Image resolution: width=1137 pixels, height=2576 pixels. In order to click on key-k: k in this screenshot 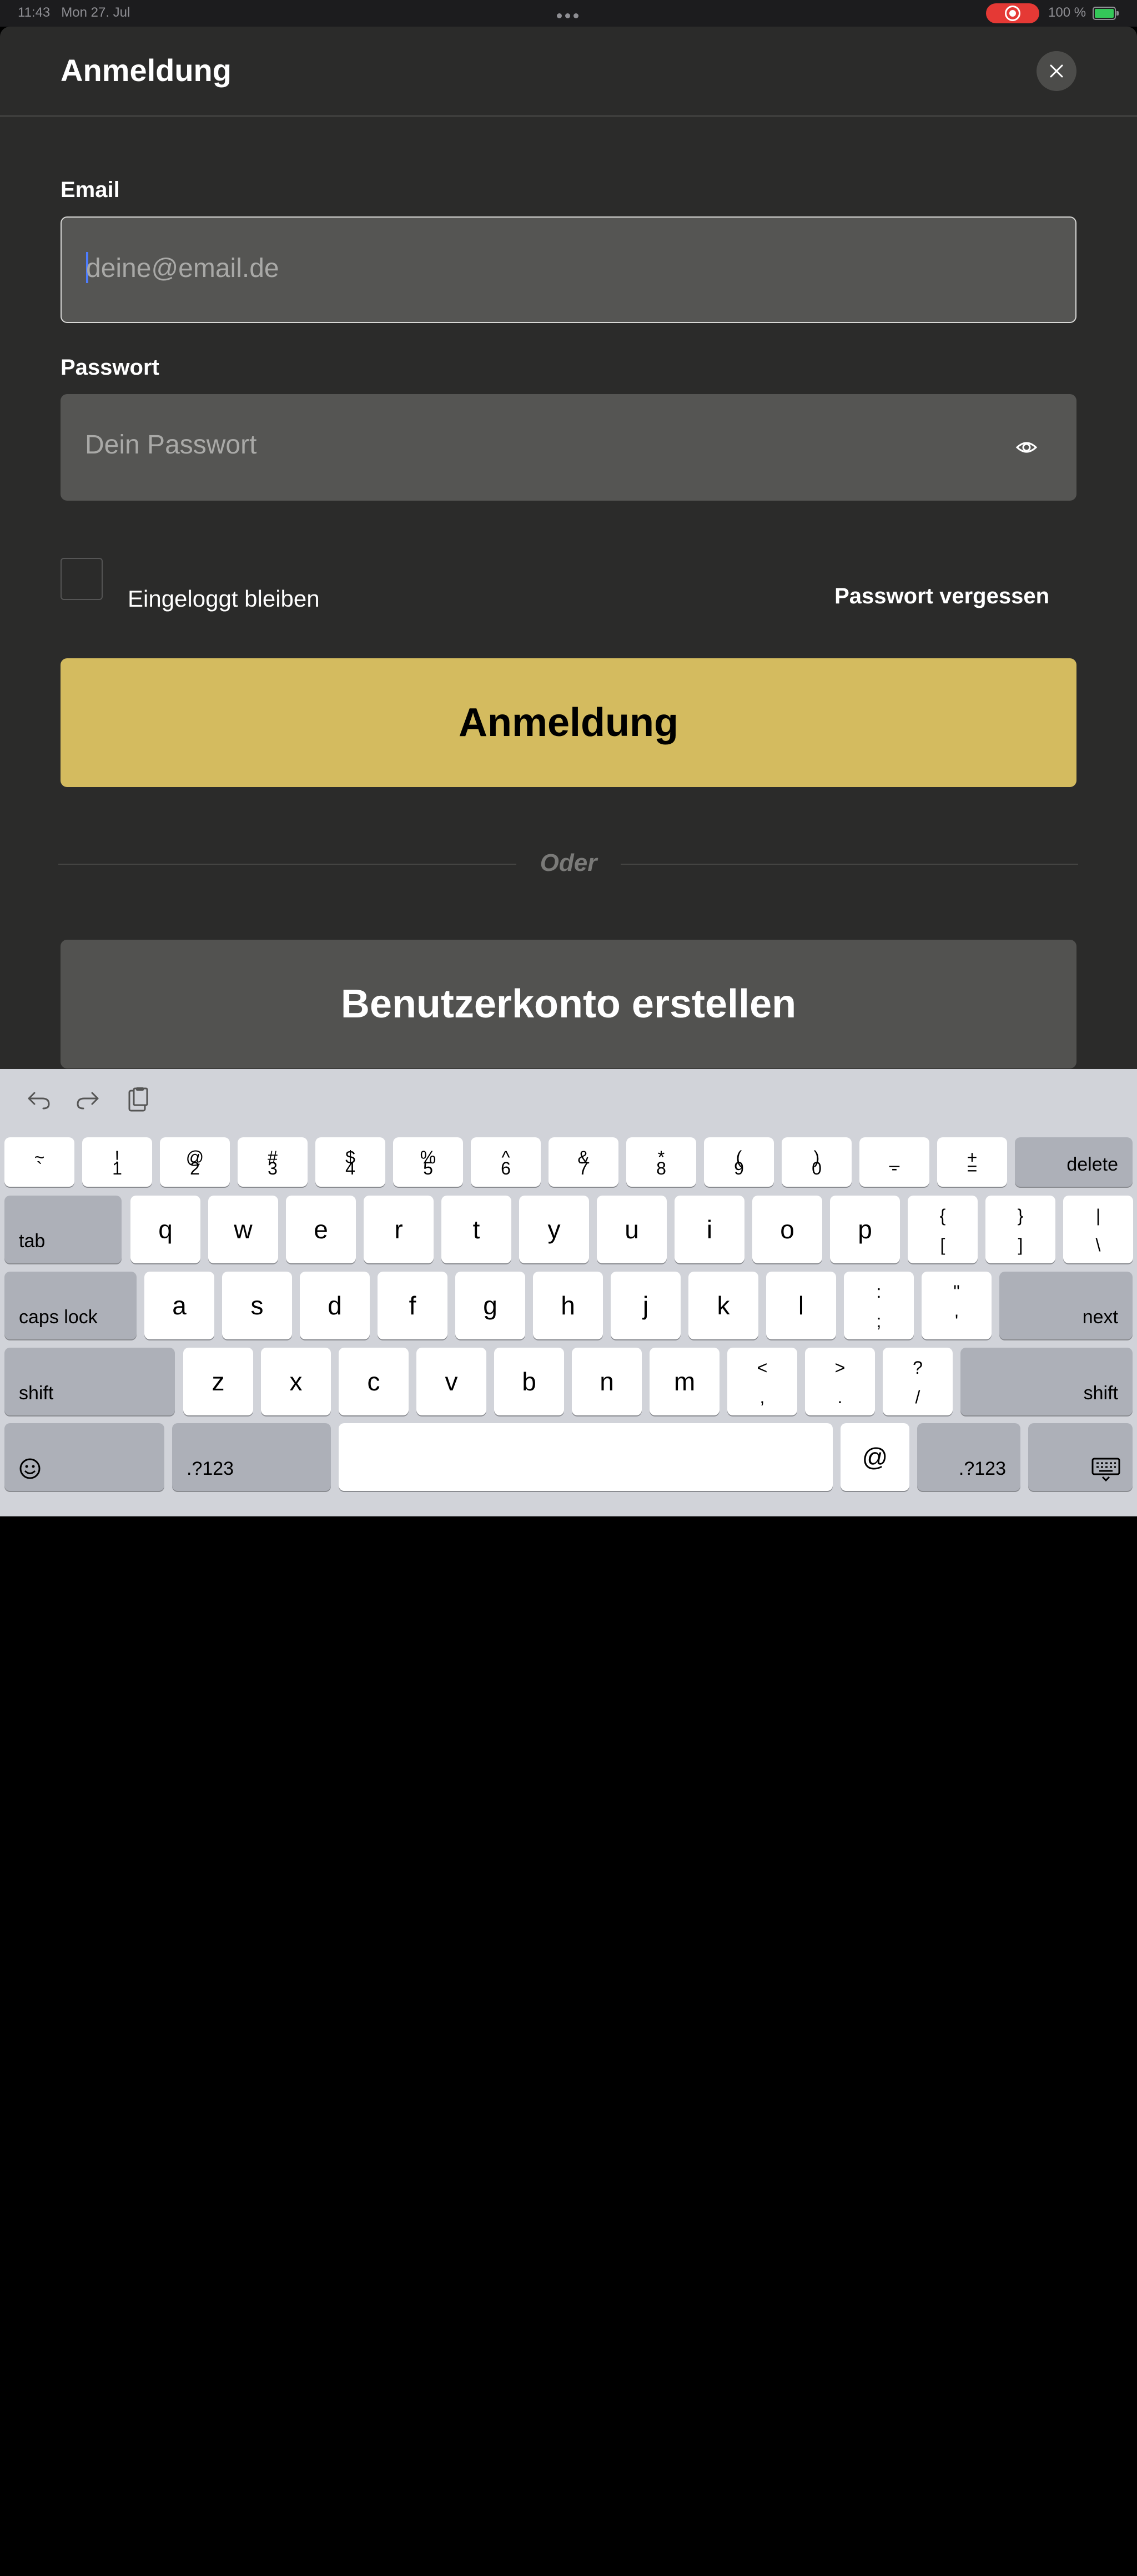, I will do `click(723, 1305)`.